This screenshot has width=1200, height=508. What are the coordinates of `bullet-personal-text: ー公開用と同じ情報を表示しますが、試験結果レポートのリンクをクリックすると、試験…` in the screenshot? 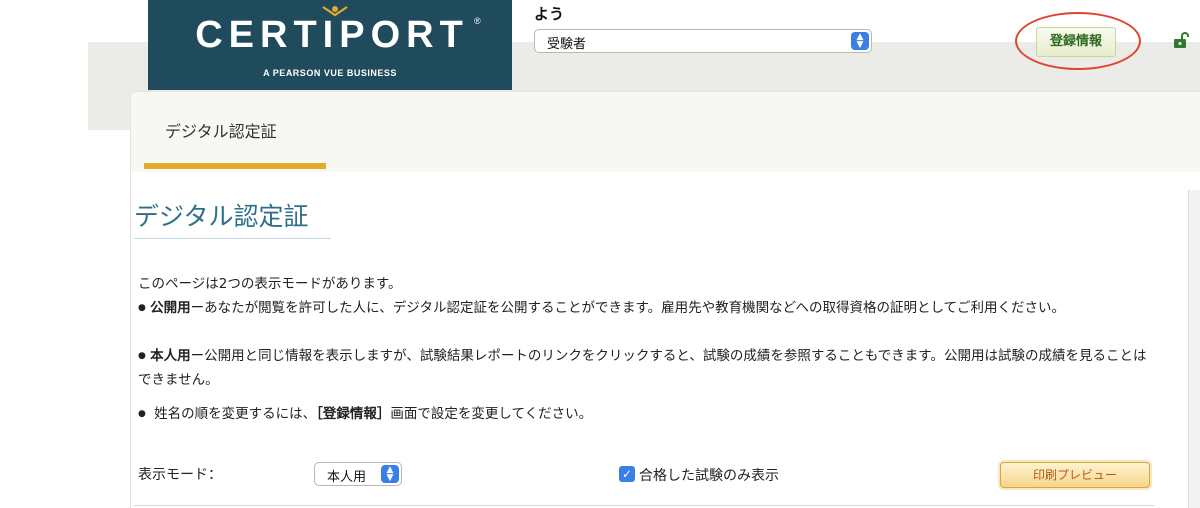 It's located at (642, 368).